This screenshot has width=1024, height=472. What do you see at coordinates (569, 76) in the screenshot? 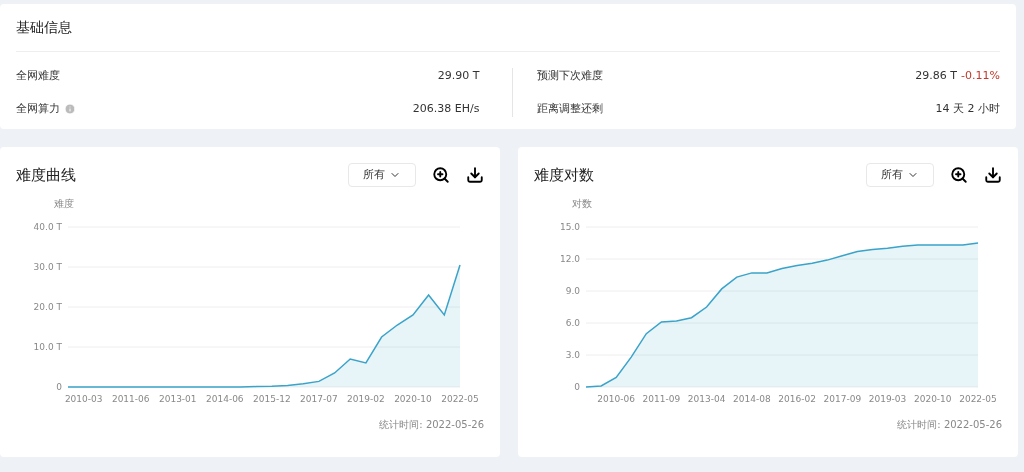
I see `info-label: 预测下次难度` at bounding box center [569, 76].